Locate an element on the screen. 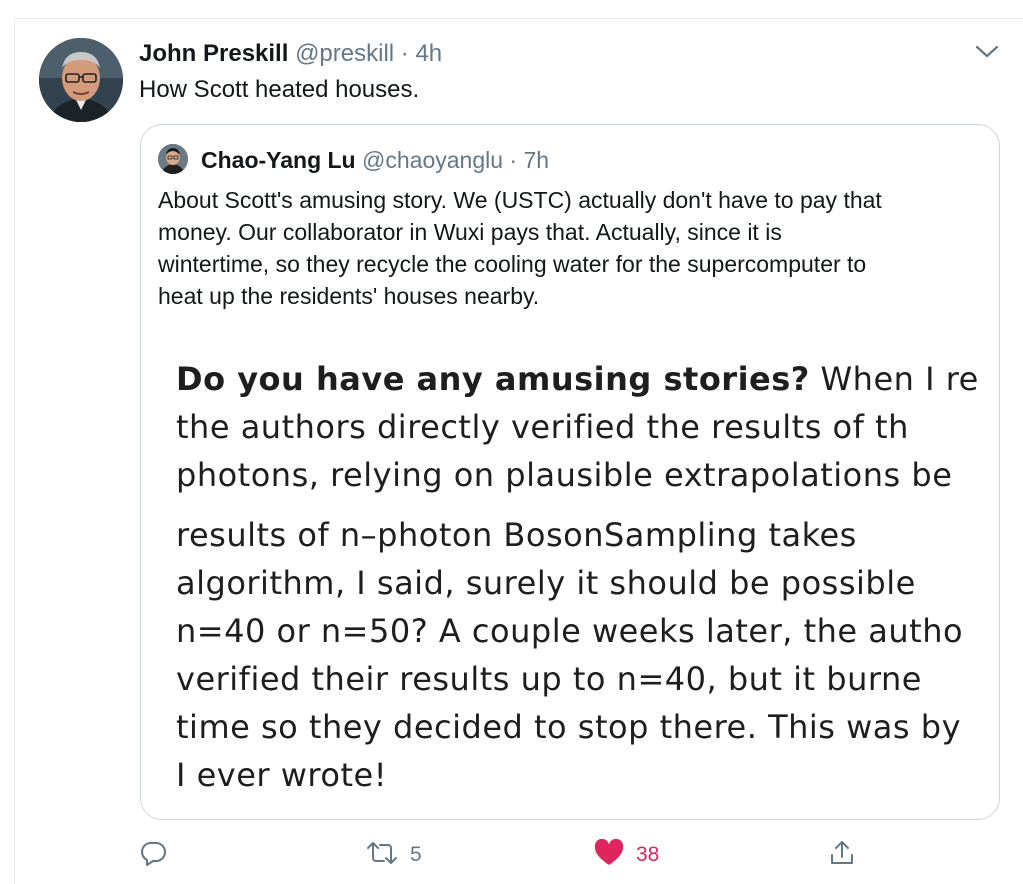 The image size is (1023, 884). tweet-actions-bar: 5 38 is located at coordinates (511, 855).